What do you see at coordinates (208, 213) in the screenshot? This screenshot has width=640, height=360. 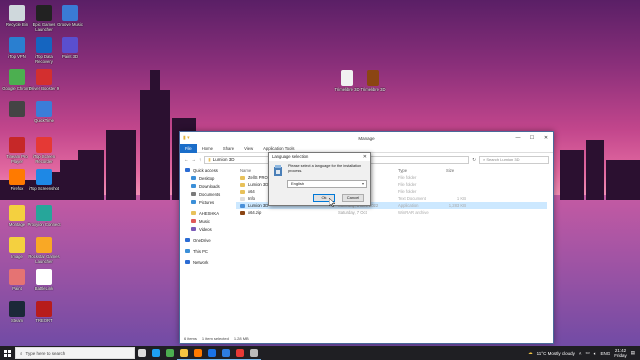 I see `nav-item: AHESHKA` at bounding box center [208, 213].